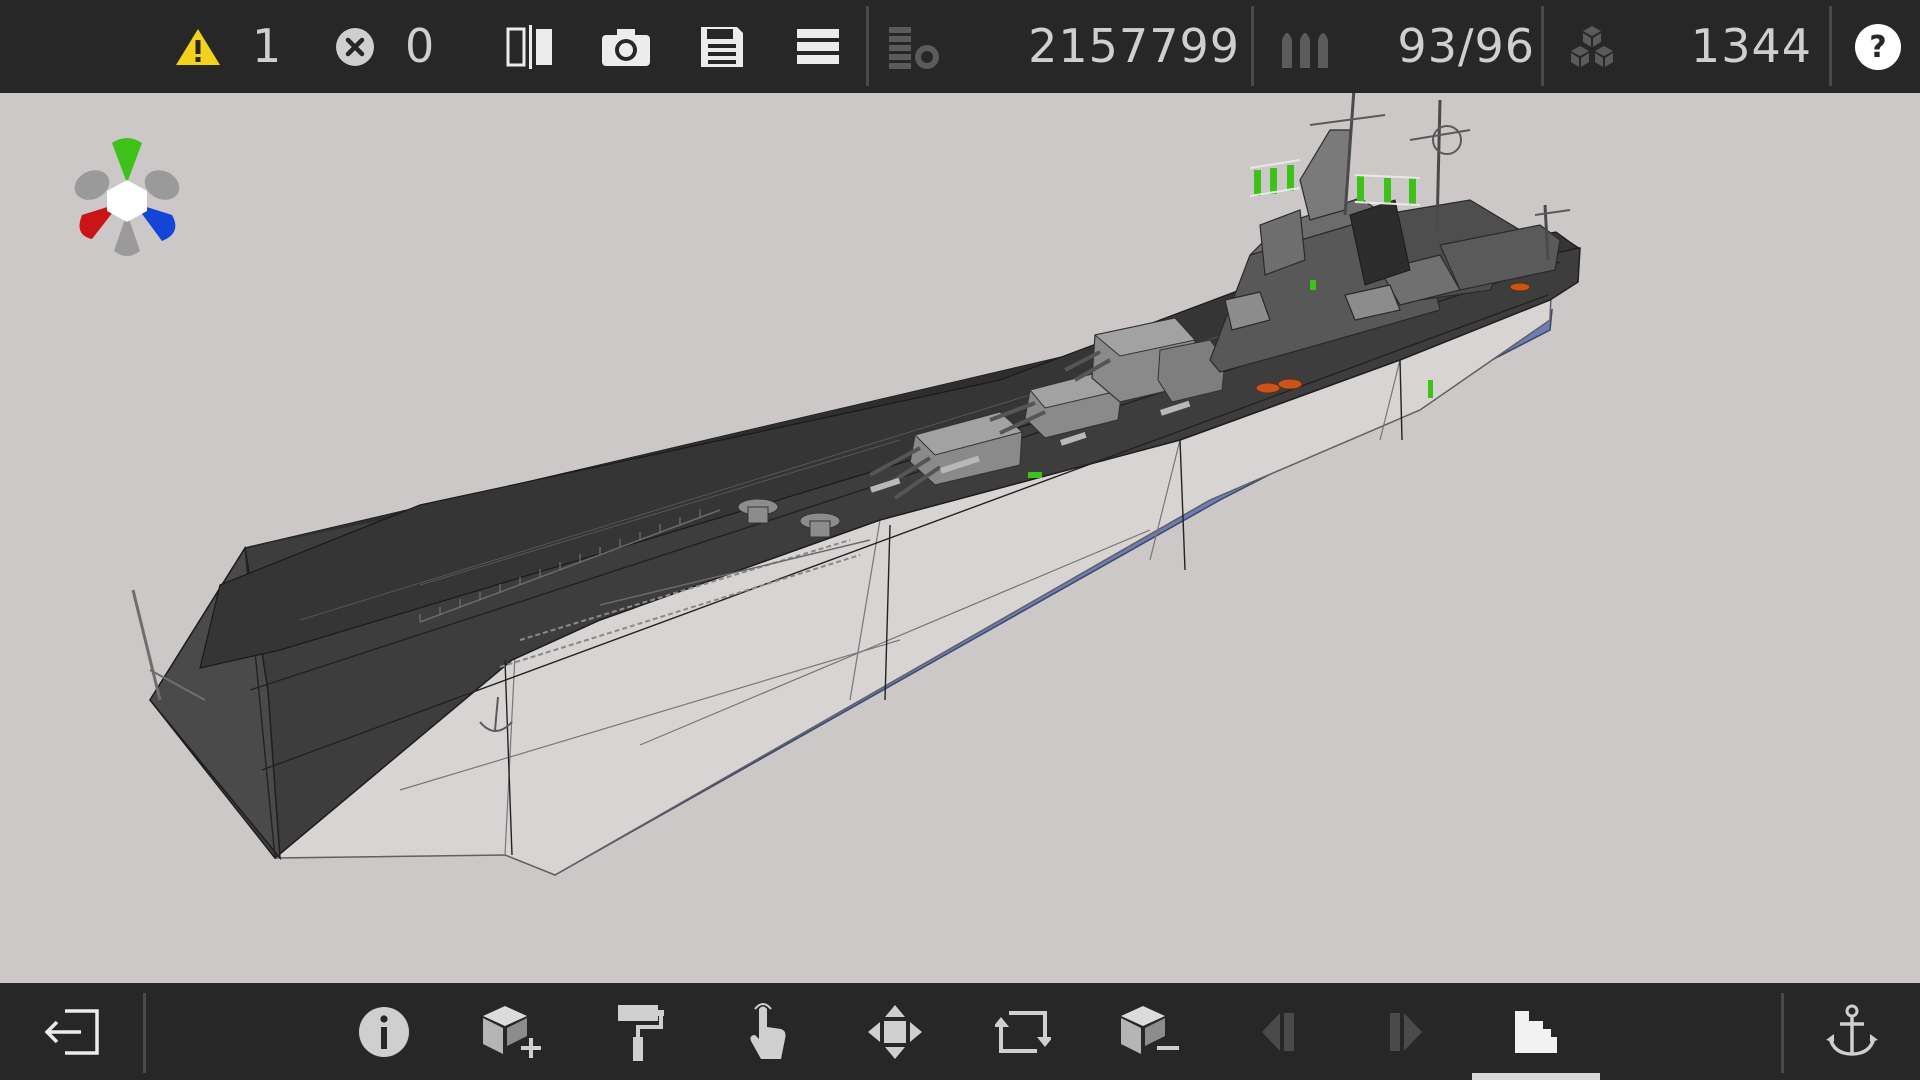 Image resolution: width=1920 pixels, height=1080 pixels. Describe the element at coordinates (1466, 46) in the screenshot. I see `ammo-value: 93/96` at that location.